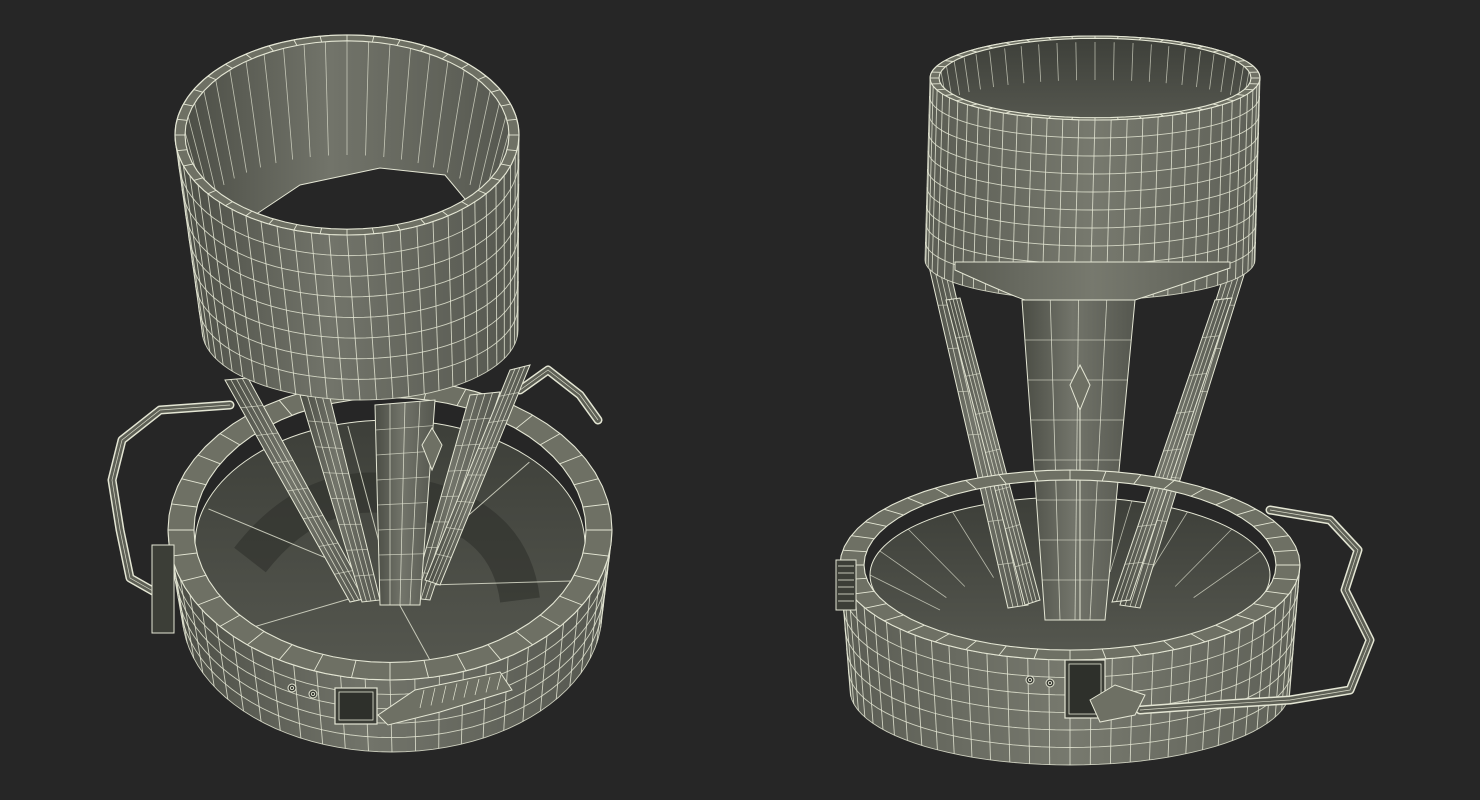 The image size is (1480, 800). What do you see at coordinates (356, 706) in the screenshot?
I see `left-buckle-slot` at bounding box center [356, 706].